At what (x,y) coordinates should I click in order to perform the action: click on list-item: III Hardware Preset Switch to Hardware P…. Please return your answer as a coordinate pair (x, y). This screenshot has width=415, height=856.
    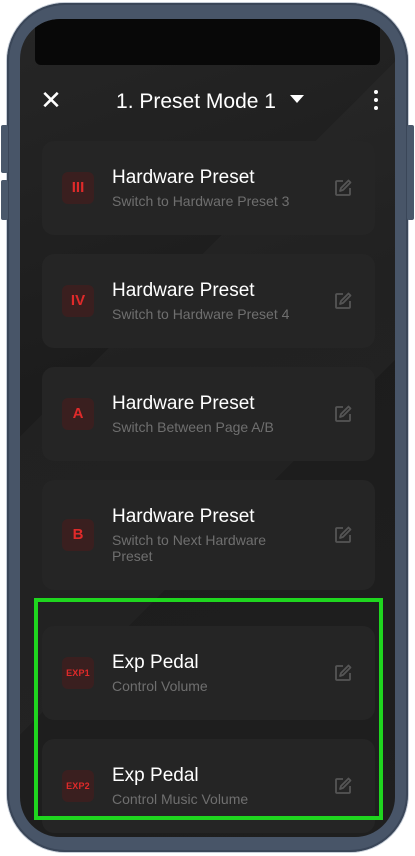
    Looking at the image, I should click on (208, 188).